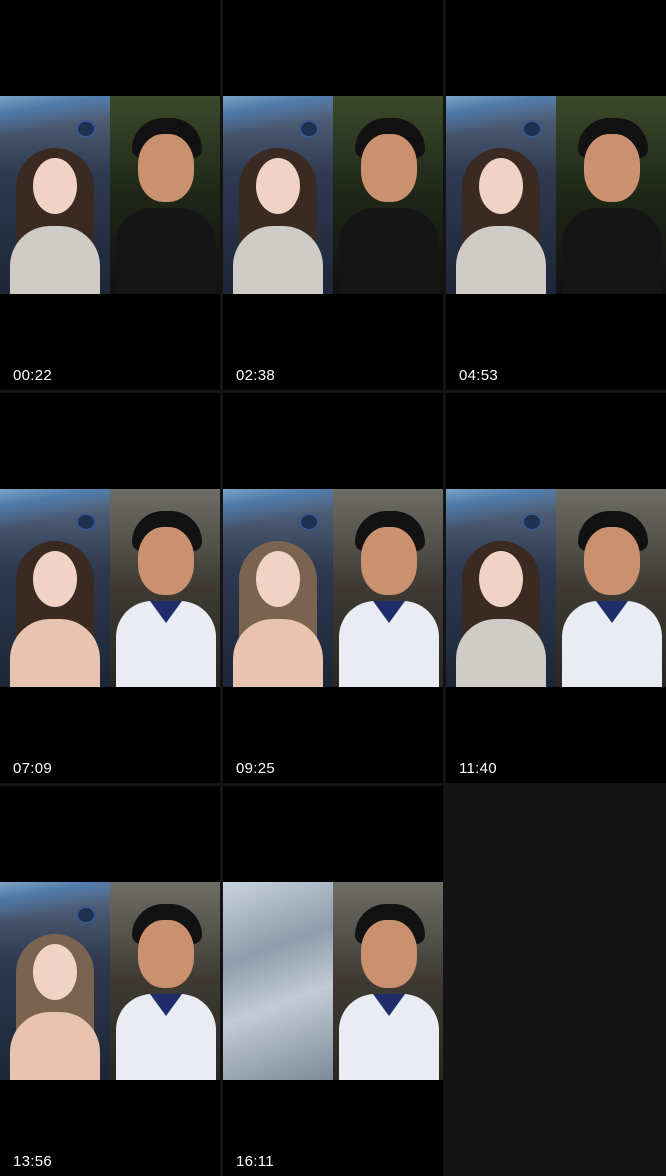 Image resolution: width=666 pixels, height=1176 pixels. I want to click on video-thumbnail: 04:53, so click(556, 195).